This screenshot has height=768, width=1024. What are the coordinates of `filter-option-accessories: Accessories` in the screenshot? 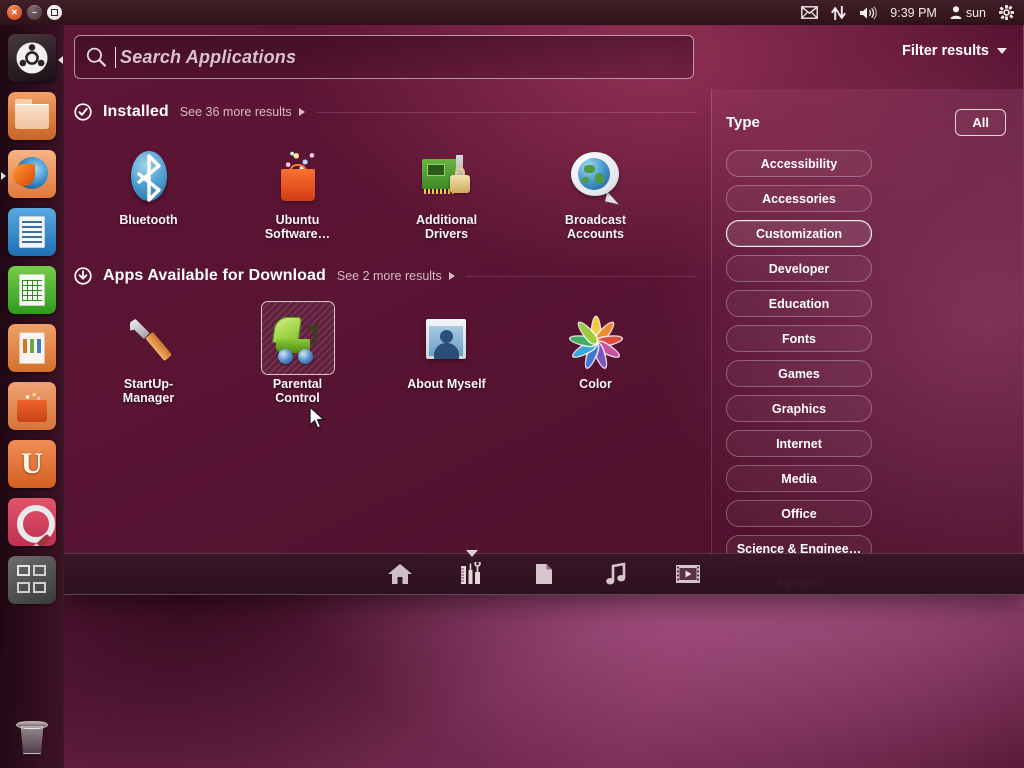 It's located at (799, 198).